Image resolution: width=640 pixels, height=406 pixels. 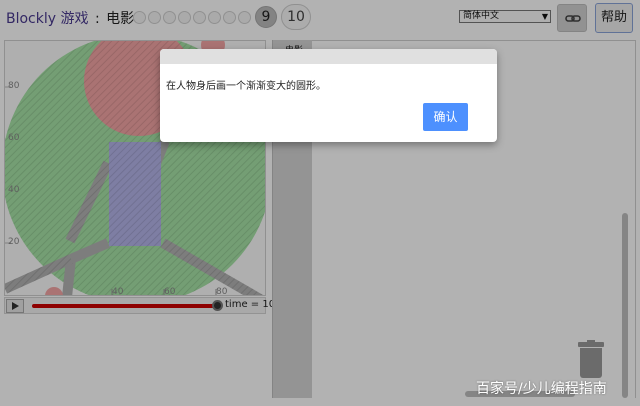 I want to click on instruction-dialog: 在人物身后画一个渐渐变大的圆形。 确认, so click(x=328, y=95).